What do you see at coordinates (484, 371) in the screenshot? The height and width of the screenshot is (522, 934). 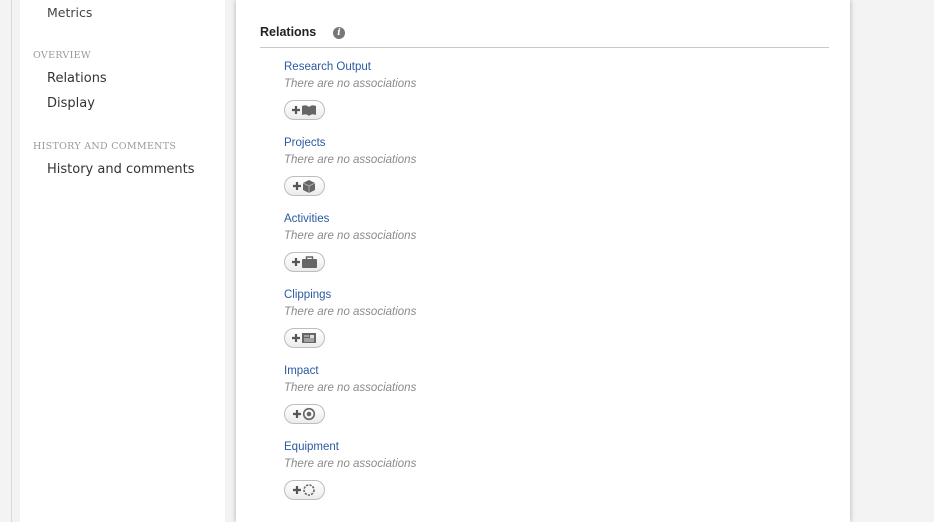 I see `relation-title: Impact` at bounding box center [484, 371].